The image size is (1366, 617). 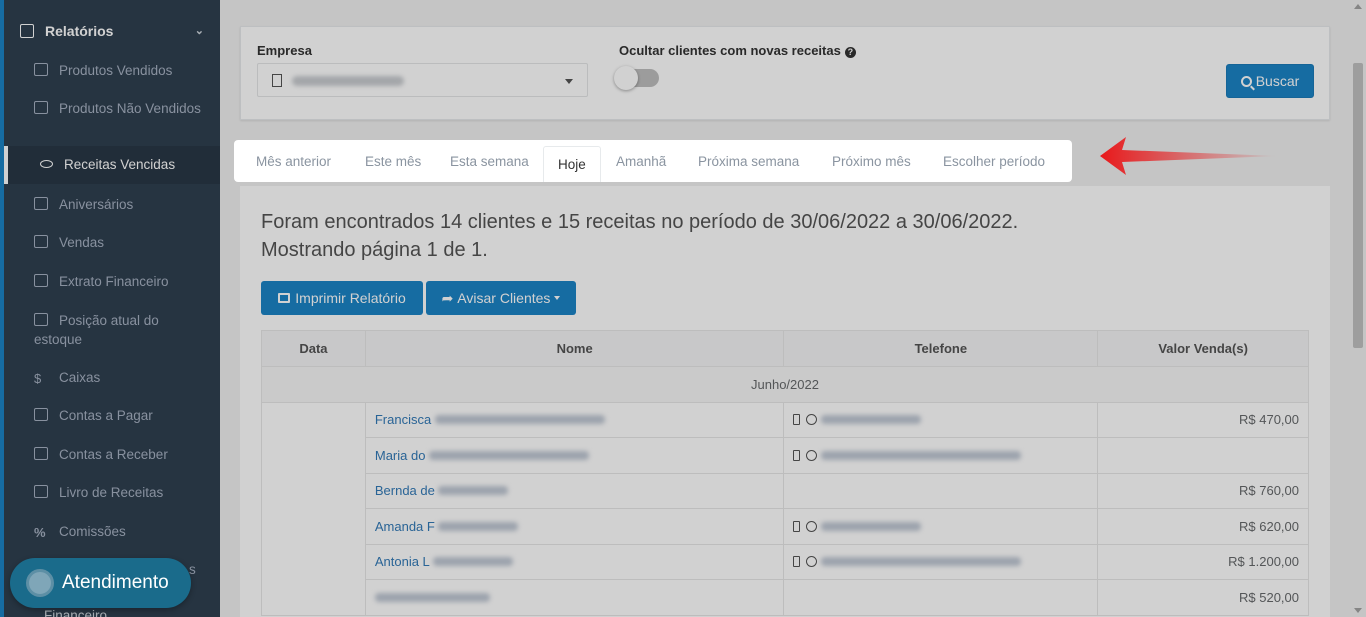 I want to click on sidebar-item-label: Vendas, so click(x=82, y=242).